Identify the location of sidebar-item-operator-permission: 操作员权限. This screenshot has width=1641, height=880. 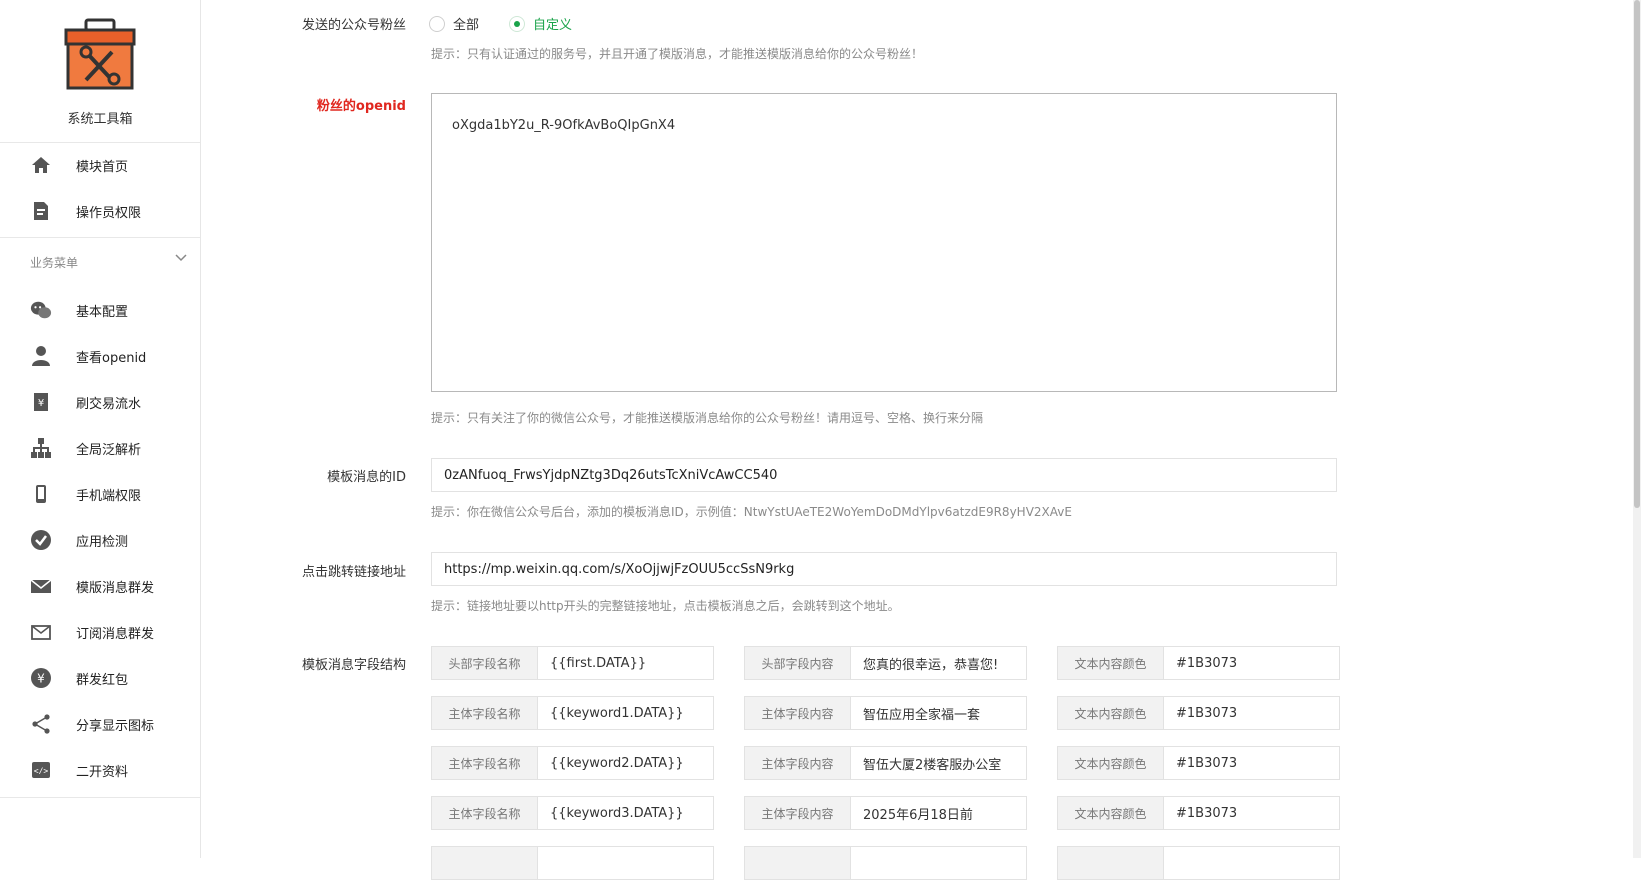
(100, 211).